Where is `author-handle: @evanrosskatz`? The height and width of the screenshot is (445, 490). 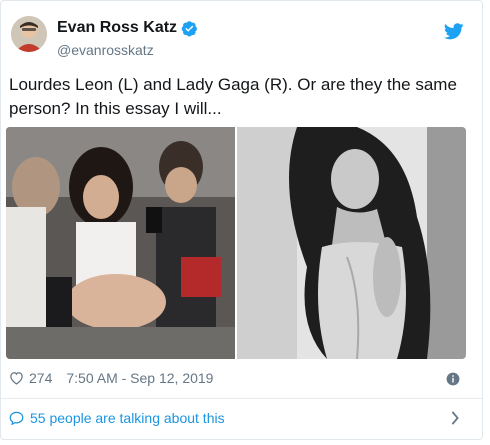
author-handle: @evanrosskatz is located at coordinates (105, 50).